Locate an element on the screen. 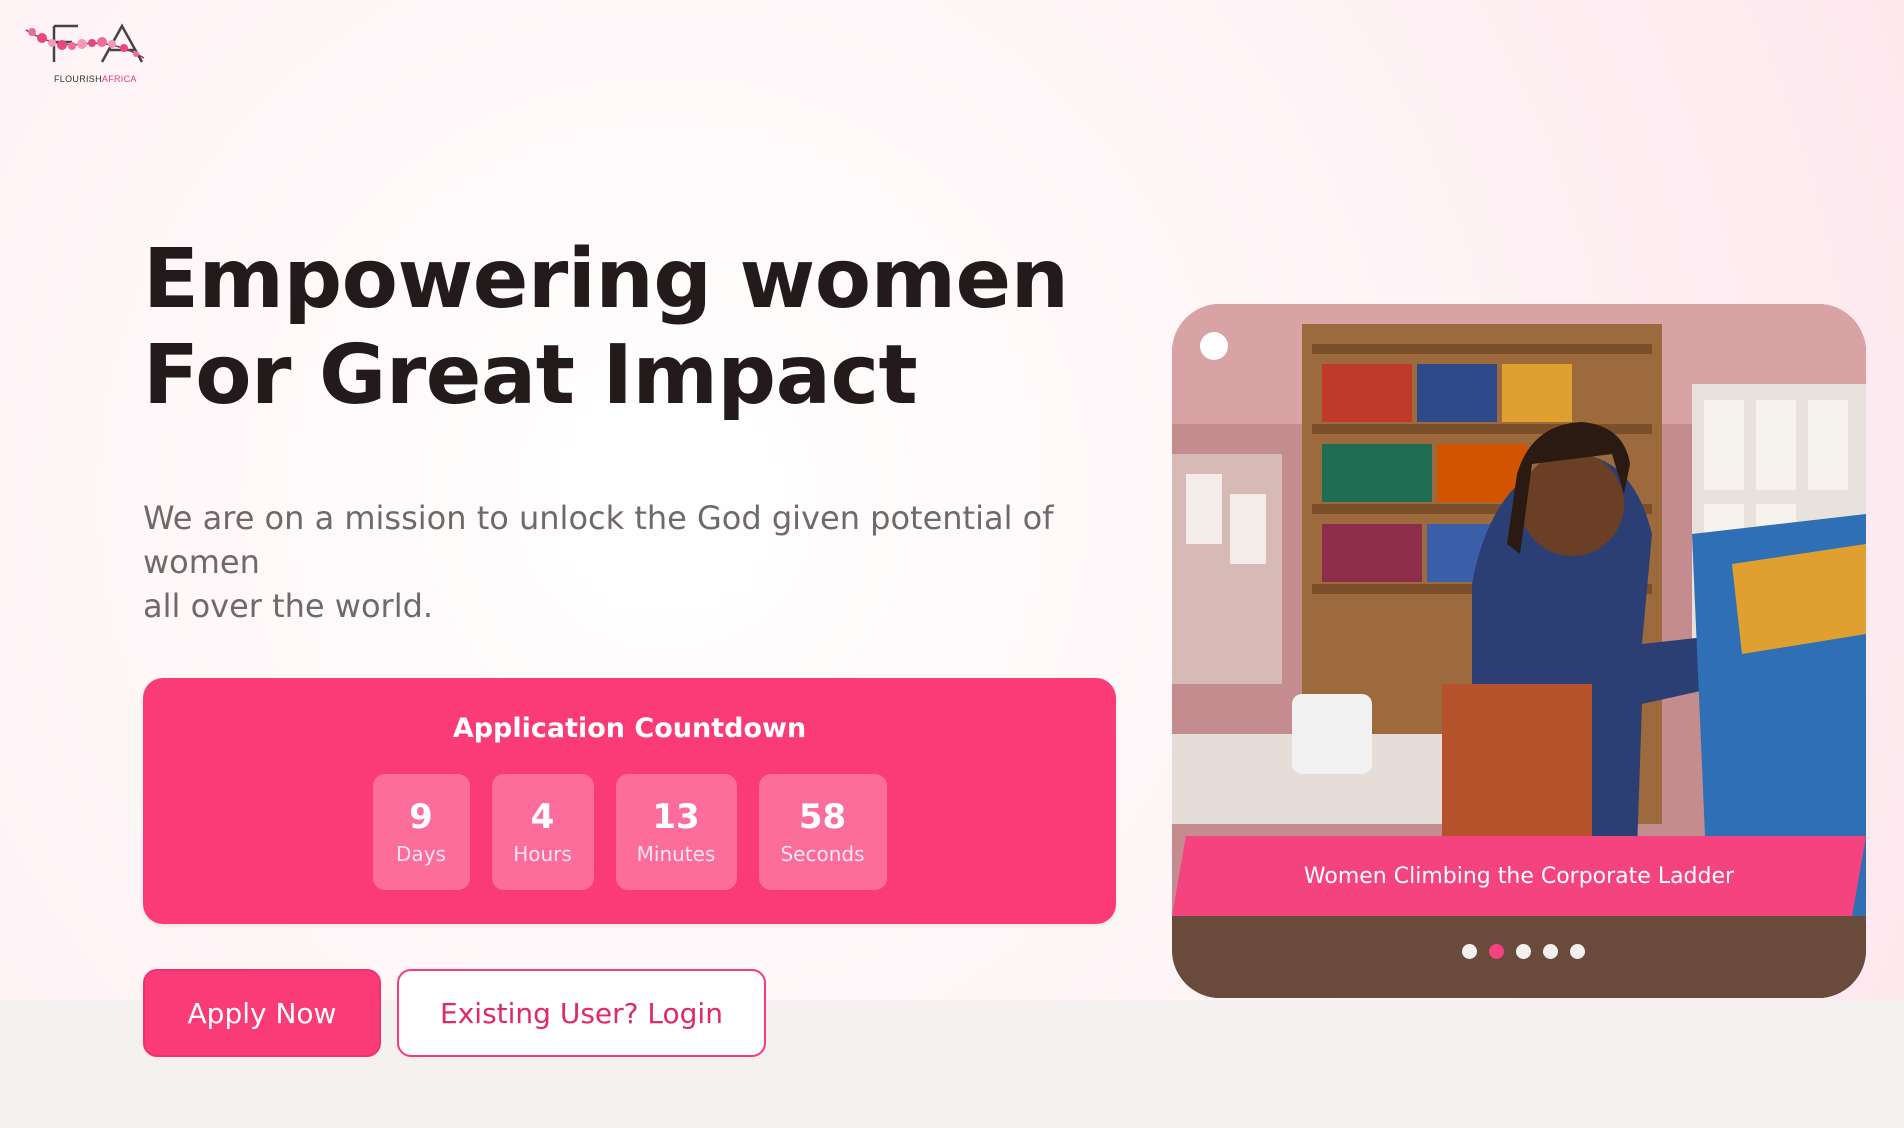  countdown-minutes-label: Minutes is located at coordinates (676, 854).